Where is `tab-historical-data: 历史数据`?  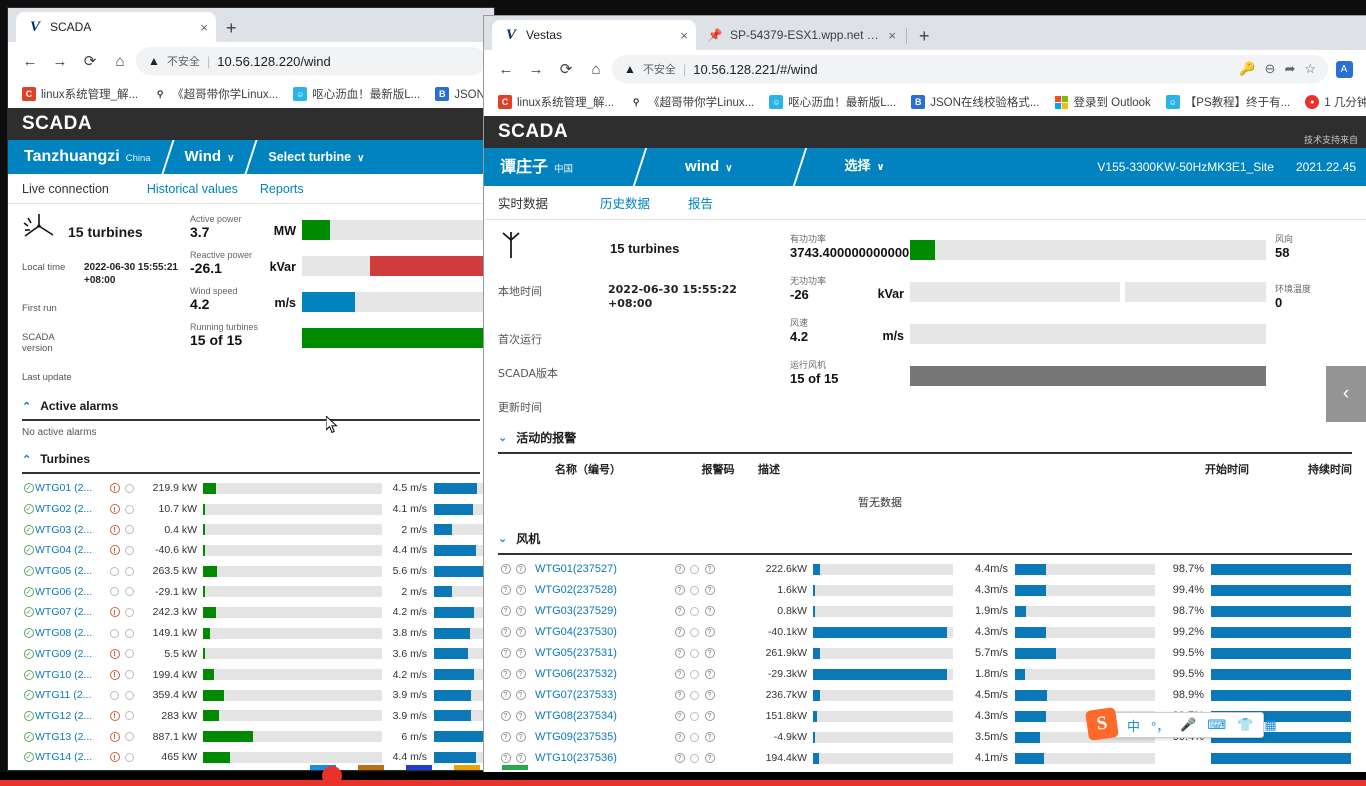 tab-historical-data: 历史数据 is located at coordinates (644, 202).